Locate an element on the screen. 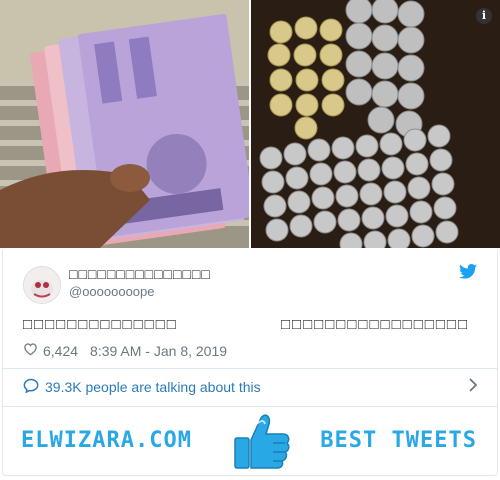 The image size is (500, 480). tweet-text-continued: □□□□□□□□□□□□□□□□□ is located at coordinates (375, 324).